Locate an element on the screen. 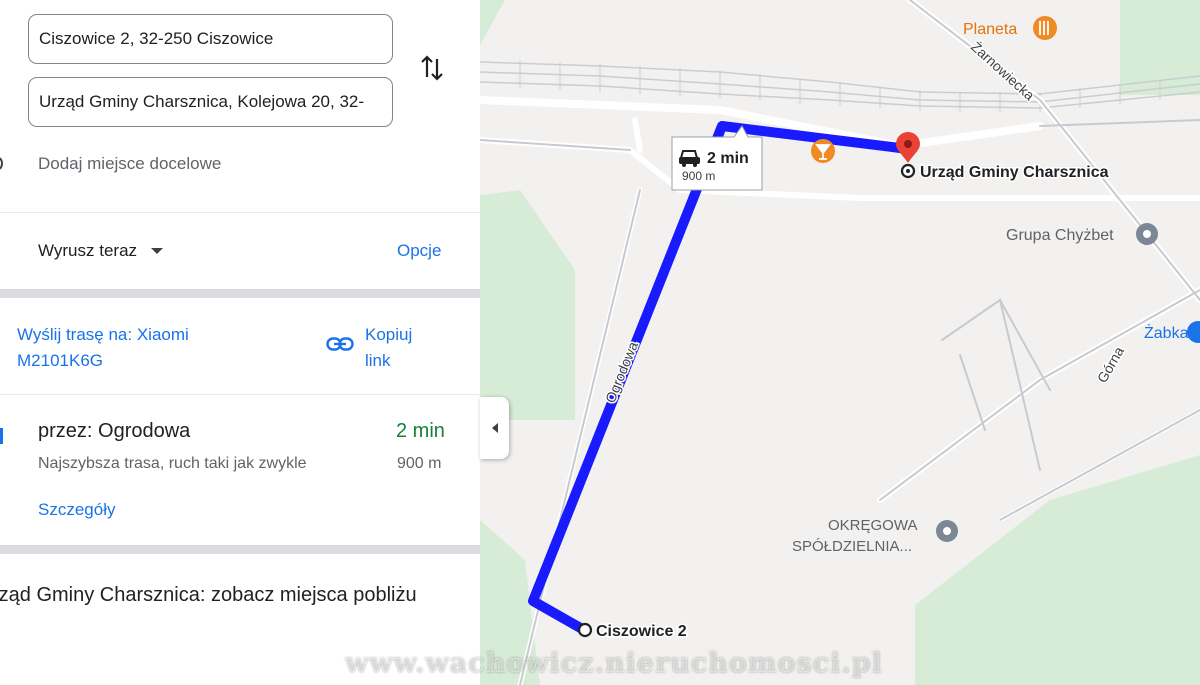  route-via: przez: Ogrodowa is located at coordinates (114, 431).